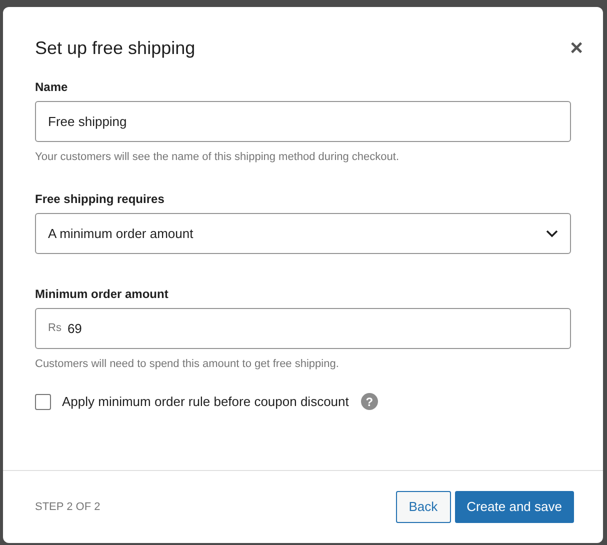  I want to click on step-indicator: STEP 2 OF 2, so click(67, 507).